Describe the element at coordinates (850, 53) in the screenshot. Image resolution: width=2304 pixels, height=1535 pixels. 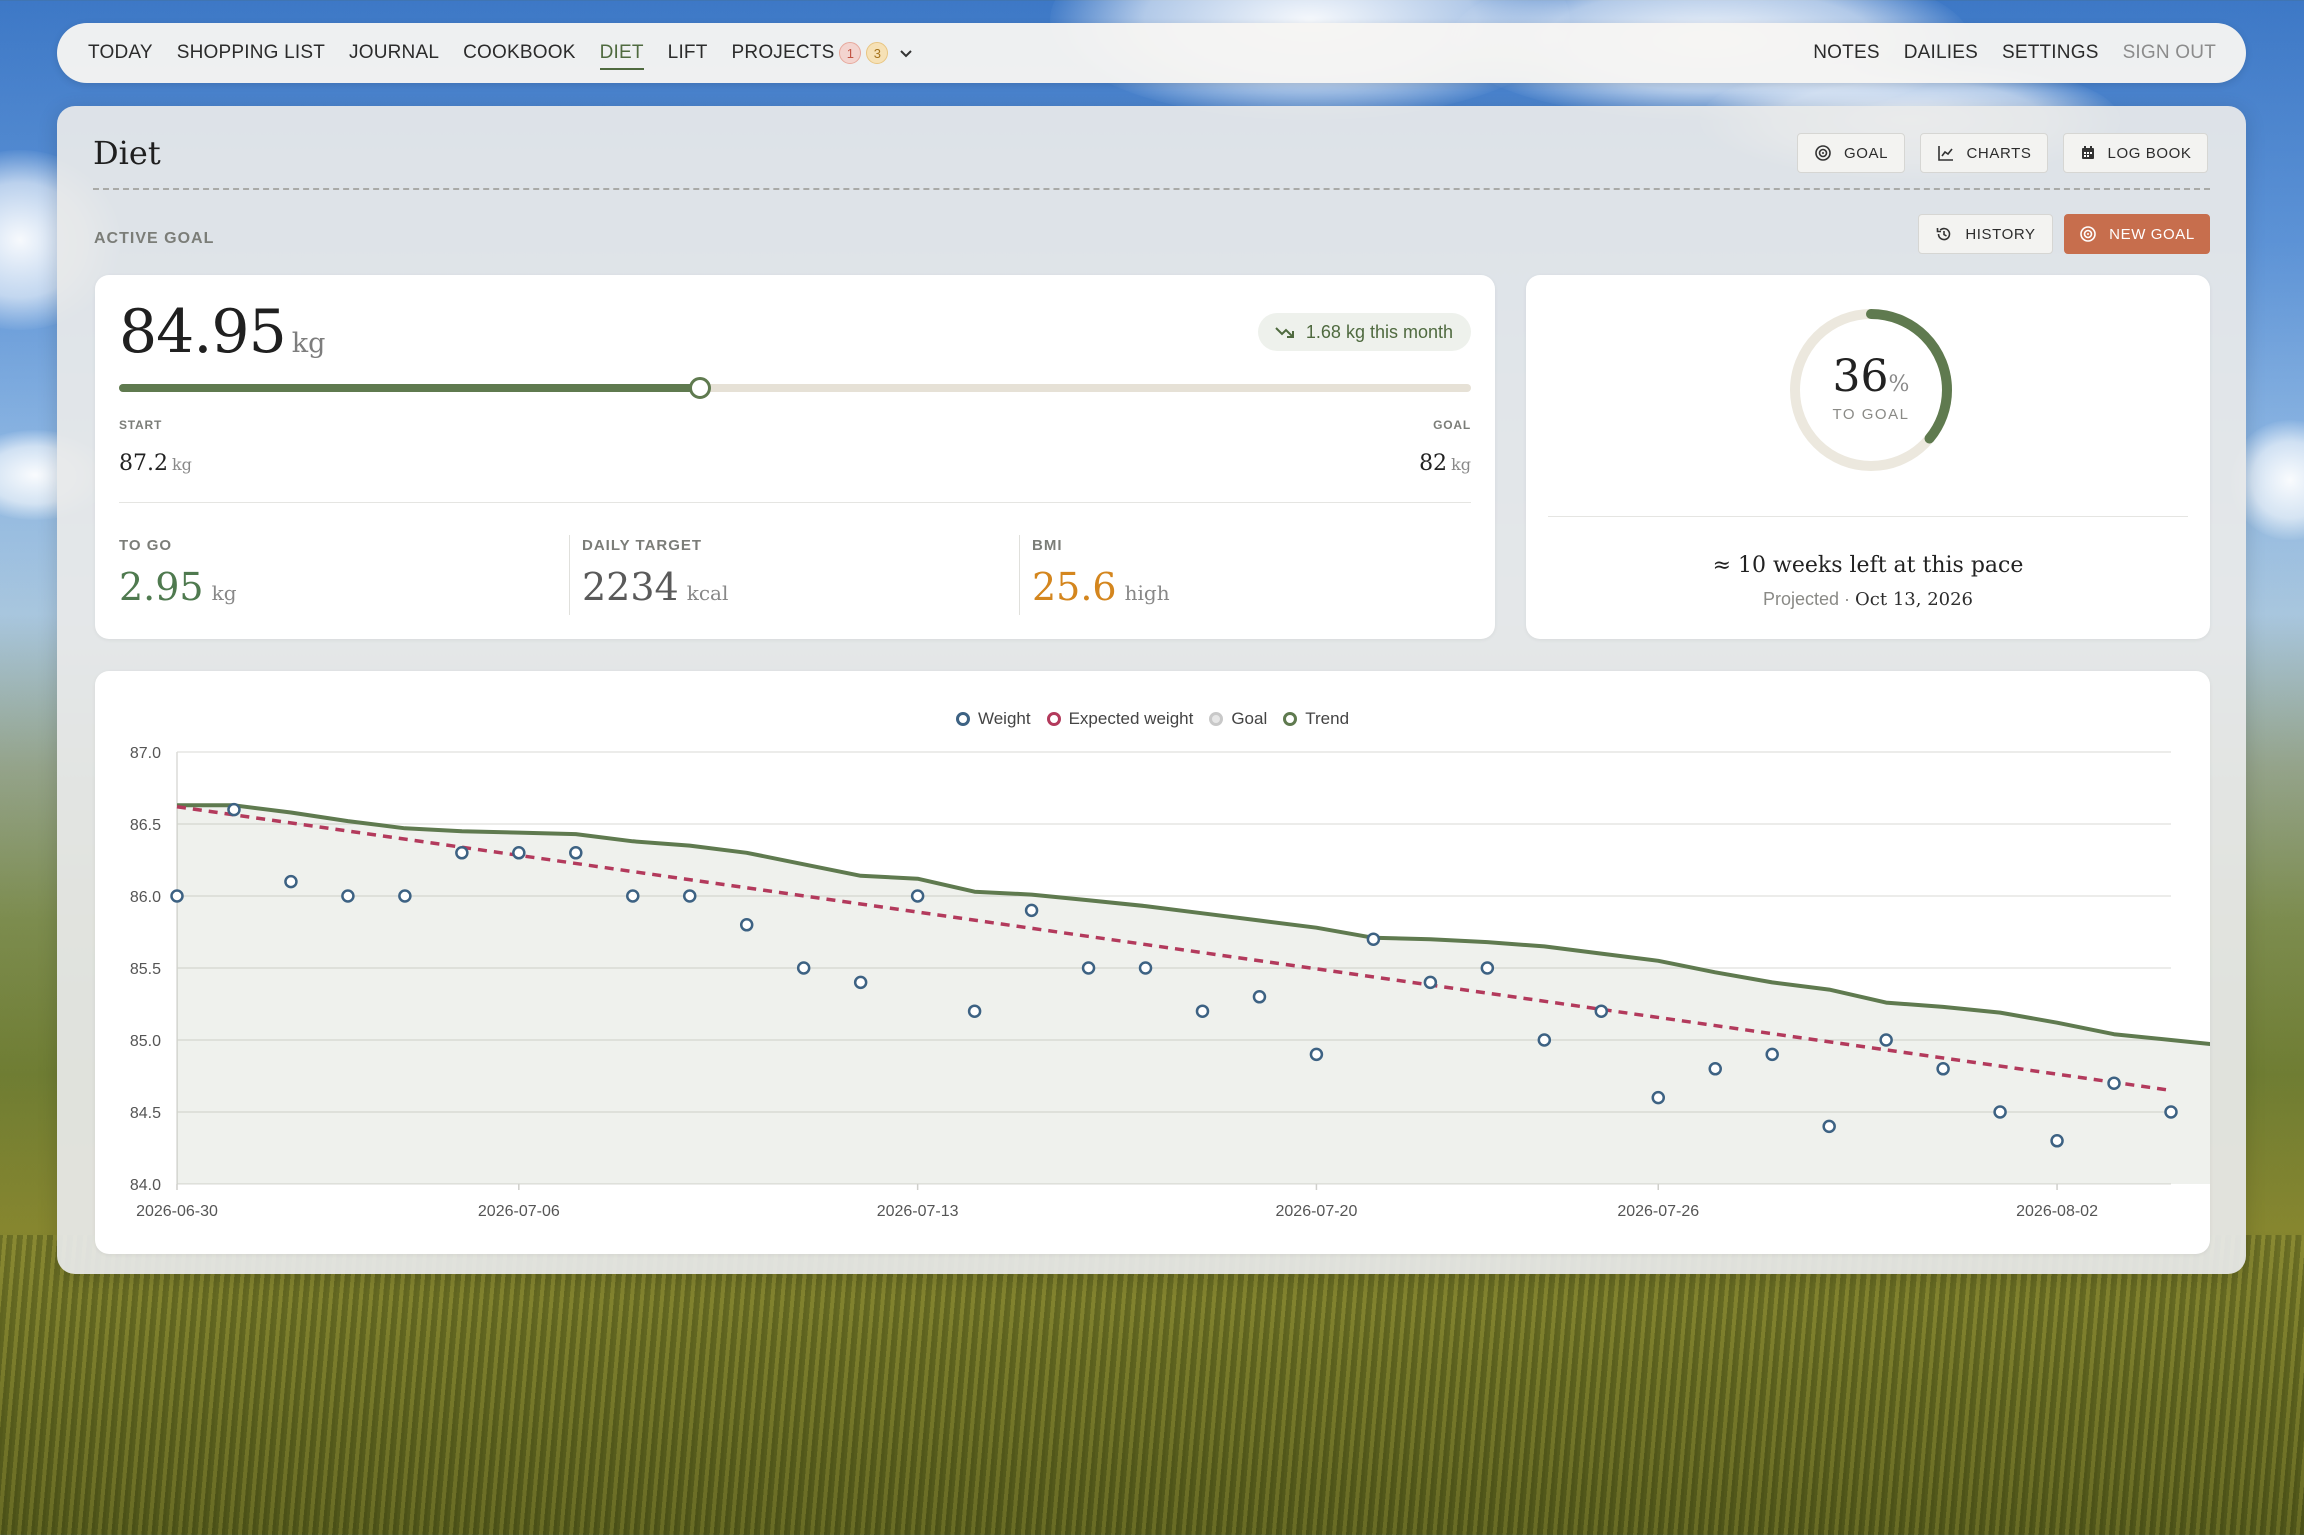
I see `projects-badge-red: 1` at that location.